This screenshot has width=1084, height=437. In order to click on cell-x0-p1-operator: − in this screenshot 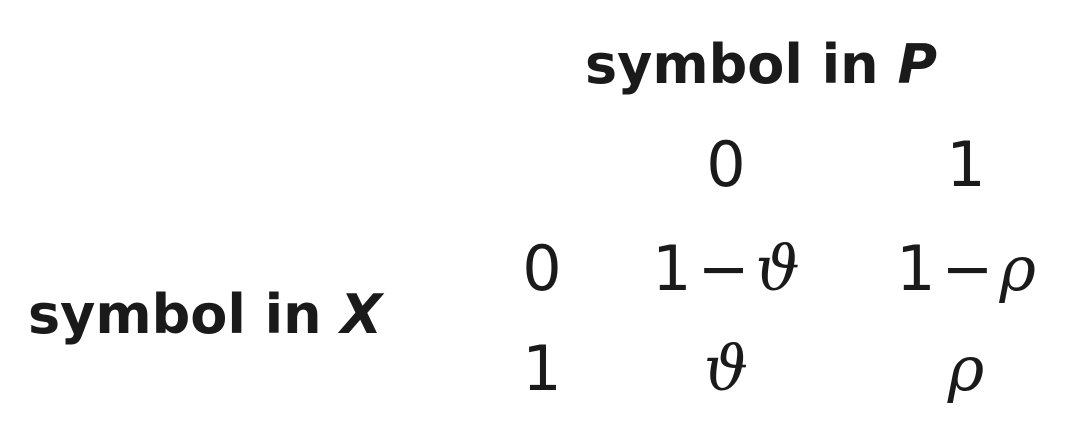, I will do `click(967, 268)`.